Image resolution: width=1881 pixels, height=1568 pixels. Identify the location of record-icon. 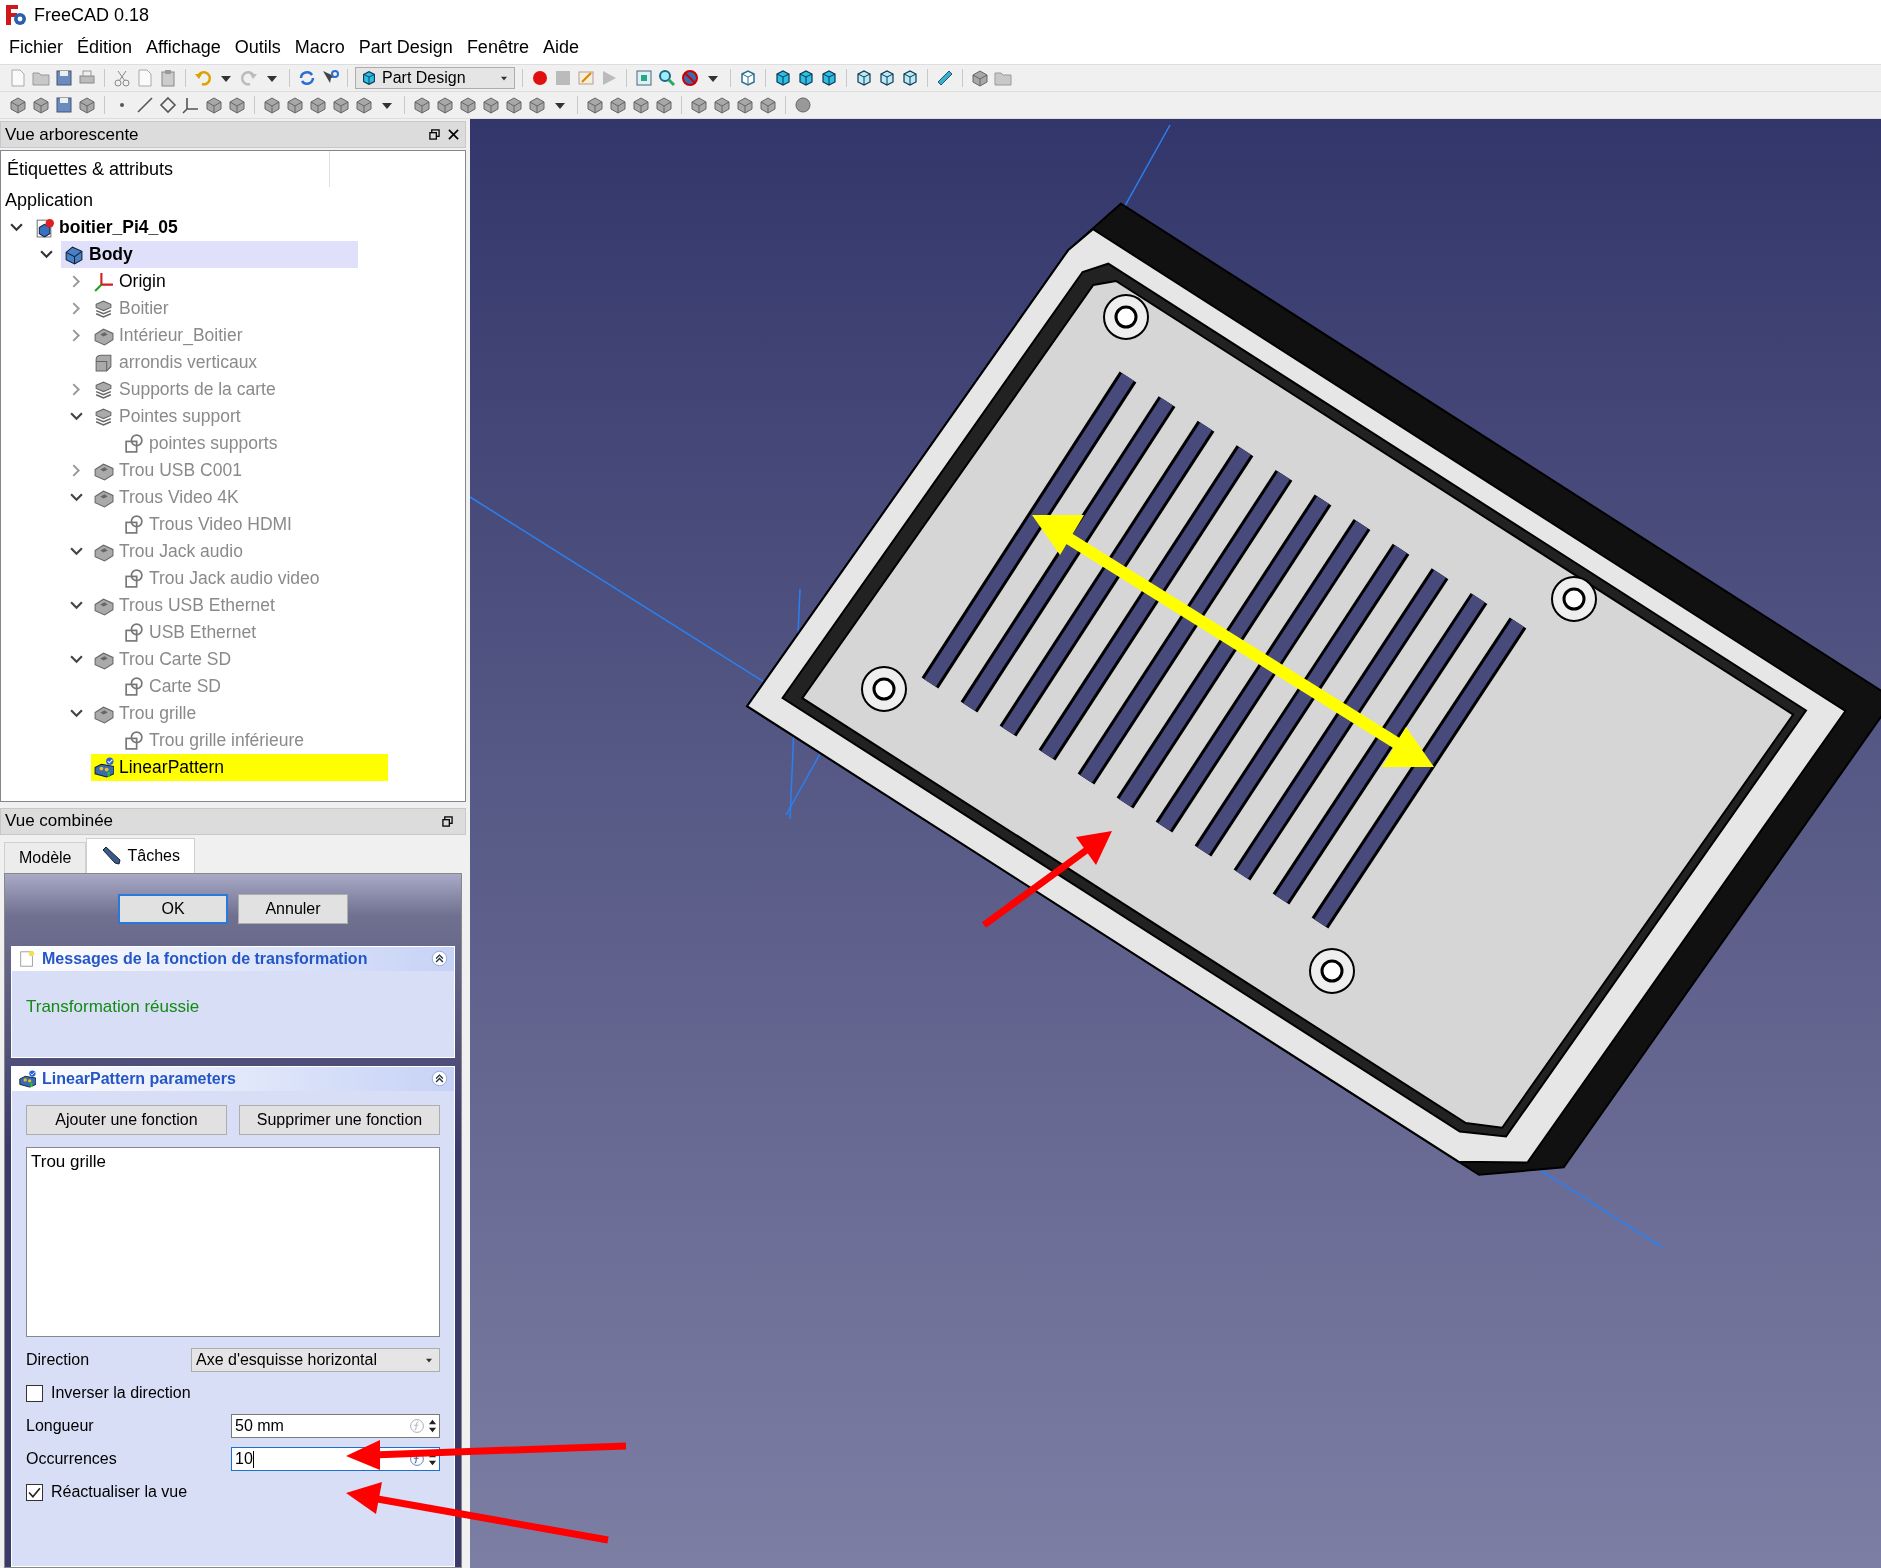
(540, 78).